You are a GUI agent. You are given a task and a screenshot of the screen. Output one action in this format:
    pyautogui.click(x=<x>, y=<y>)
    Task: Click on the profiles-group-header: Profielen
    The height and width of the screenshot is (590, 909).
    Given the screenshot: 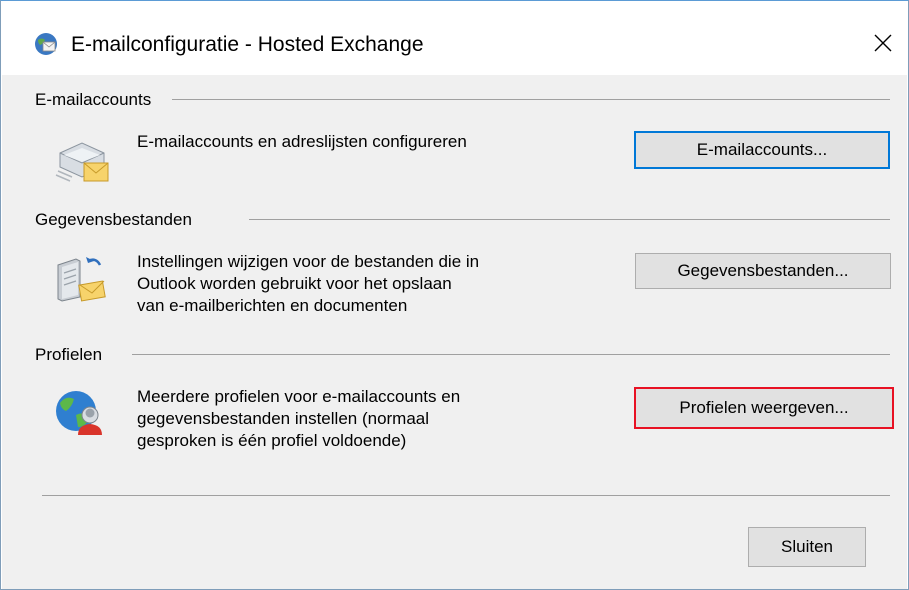 What is the action you would take?
    pyautogui.click(x=71, y=355)
    